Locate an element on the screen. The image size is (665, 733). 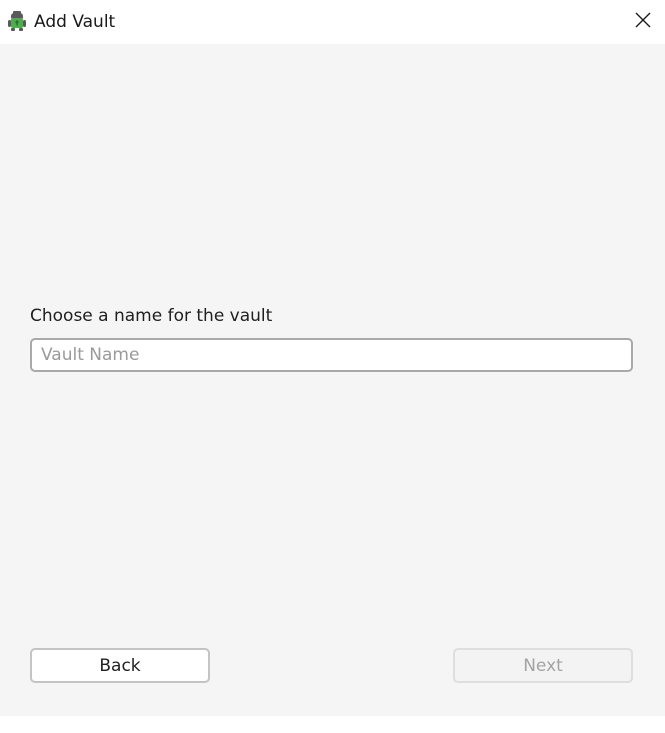
close-icon is located at coordinates (643, 22).